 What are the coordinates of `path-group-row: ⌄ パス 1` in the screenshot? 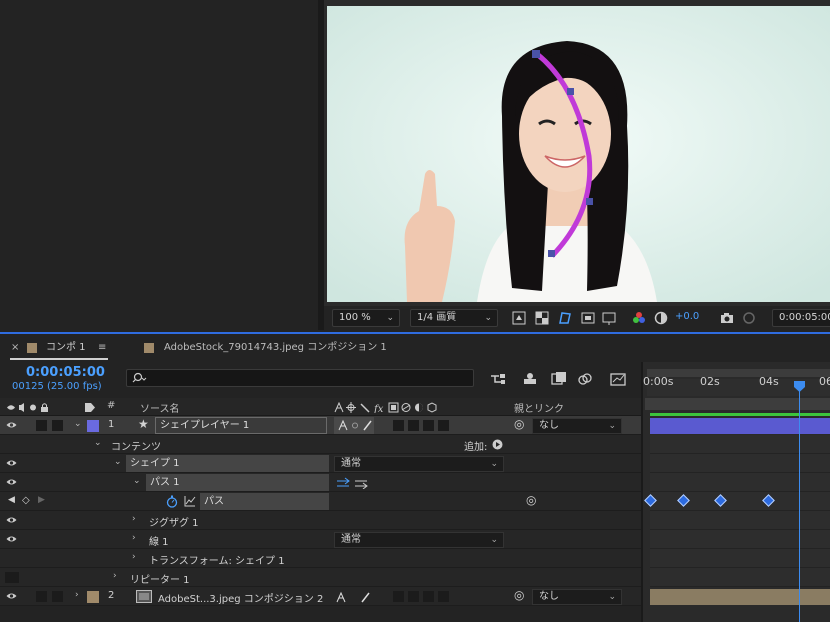 It's located at (321, 482).